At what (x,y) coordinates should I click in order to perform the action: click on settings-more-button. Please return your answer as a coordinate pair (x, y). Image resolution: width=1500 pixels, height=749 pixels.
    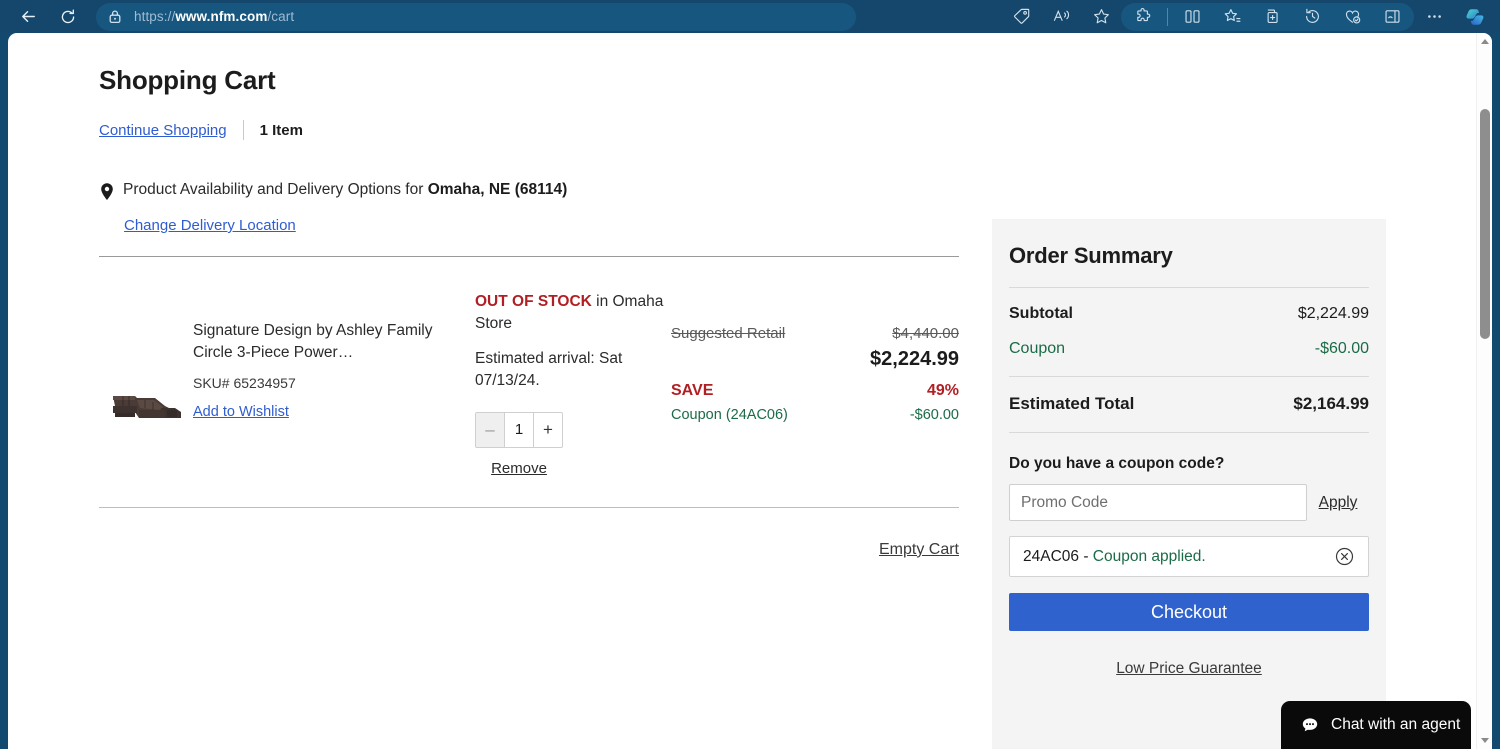
    Looking at the image, I should click on (1434, 17).